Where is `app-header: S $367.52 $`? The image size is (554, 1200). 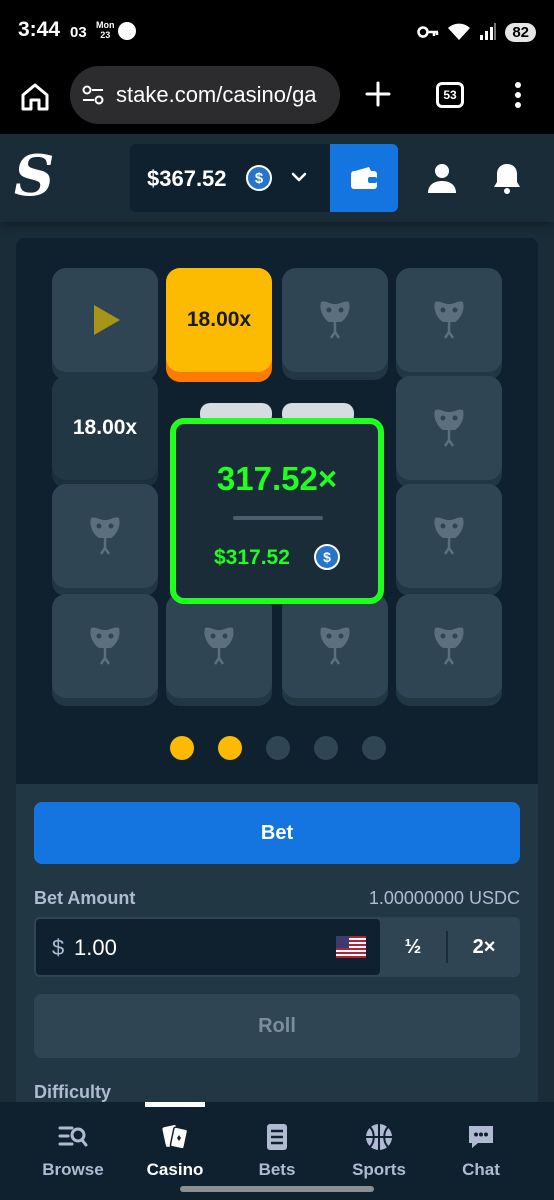 app-header: S $367.52 $ is located at coordinates (277, 178).